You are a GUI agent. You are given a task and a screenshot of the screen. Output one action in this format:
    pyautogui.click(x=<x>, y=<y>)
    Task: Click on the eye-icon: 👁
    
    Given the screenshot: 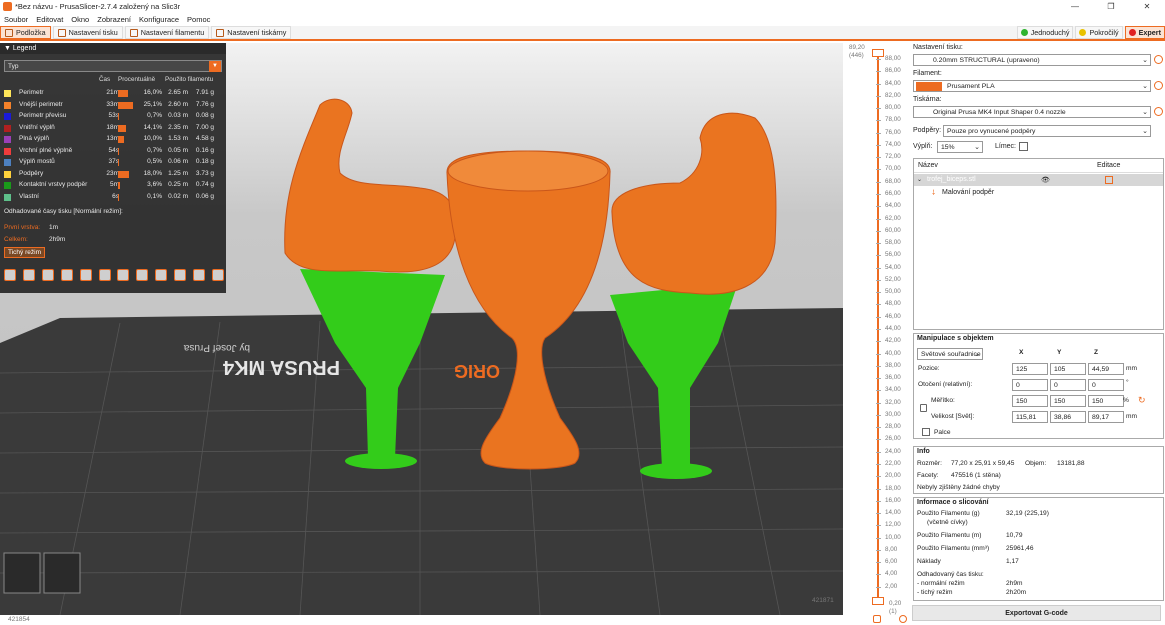 What is the action you would take?
    pyautogui.click(x=1045, y=180)
    